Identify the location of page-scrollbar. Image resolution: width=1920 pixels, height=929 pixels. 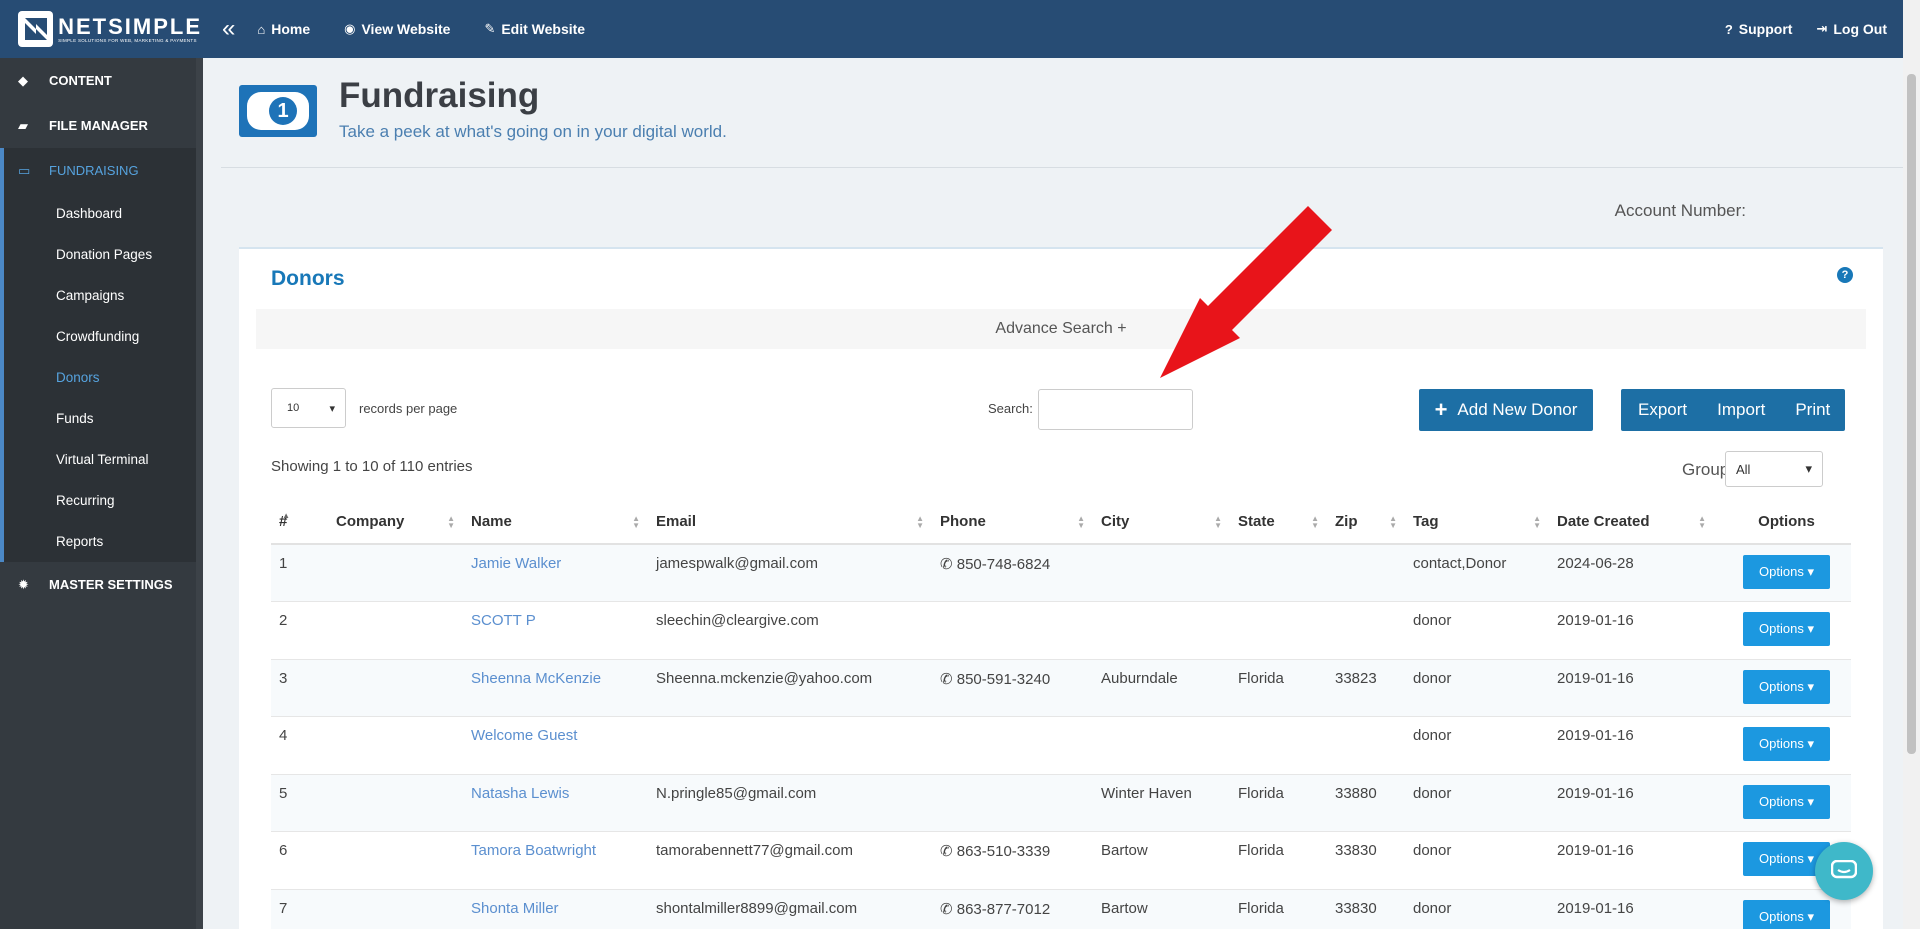
(1911, 493).